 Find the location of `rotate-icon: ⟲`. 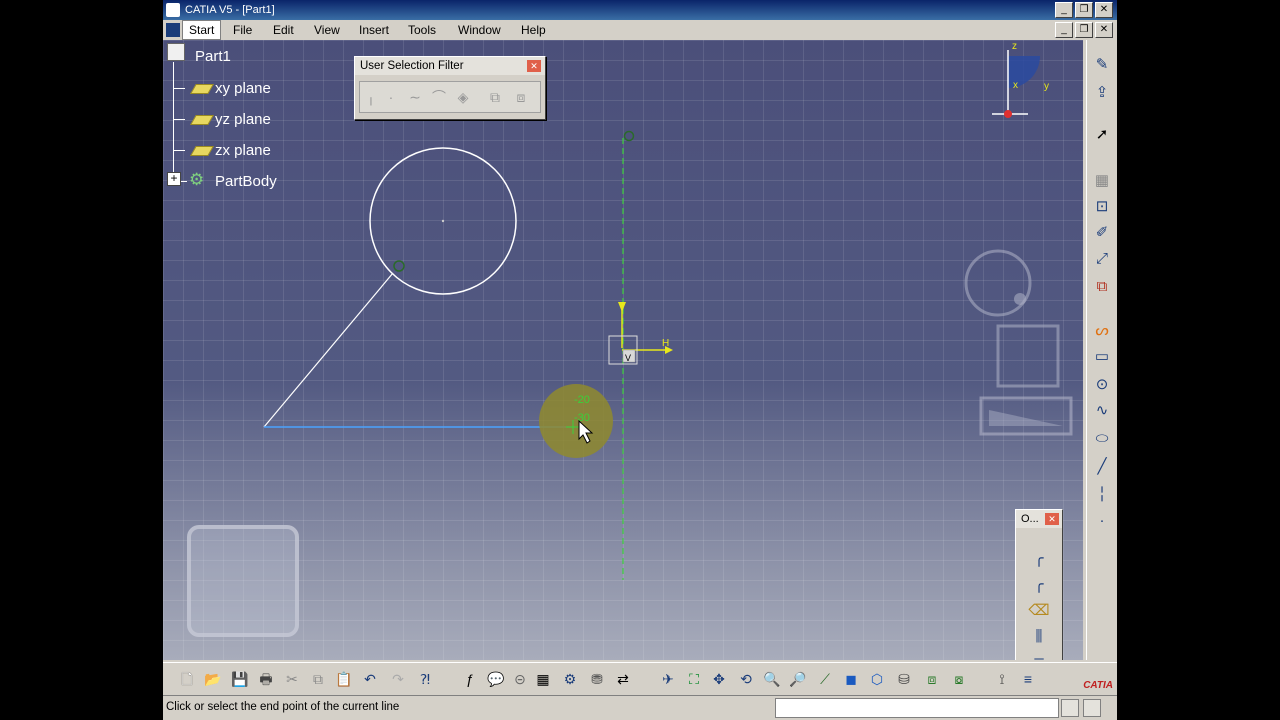

rotate-icon: ⟲ is located at coordinates (746, 679).